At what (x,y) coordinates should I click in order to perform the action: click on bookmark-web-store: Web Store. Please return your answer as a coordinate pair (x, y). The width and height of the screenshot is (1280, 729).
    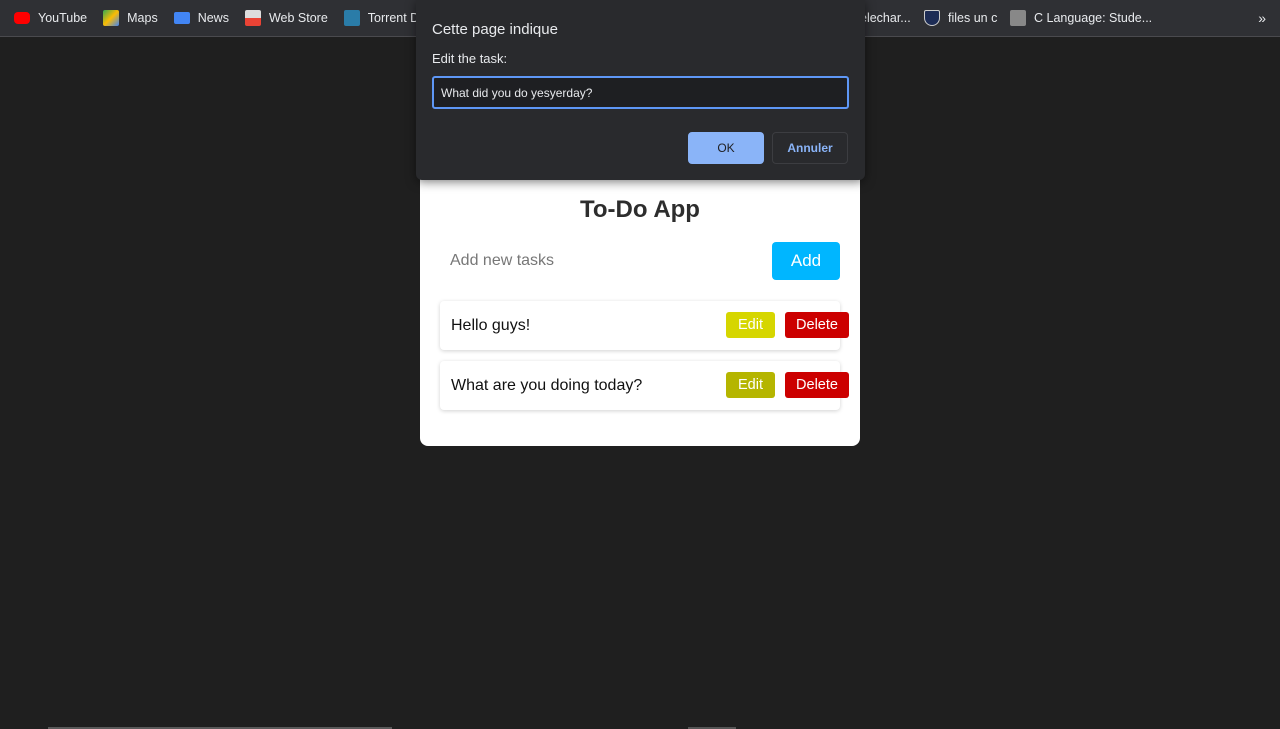
    Looking at the image, I should click on (286, 18).